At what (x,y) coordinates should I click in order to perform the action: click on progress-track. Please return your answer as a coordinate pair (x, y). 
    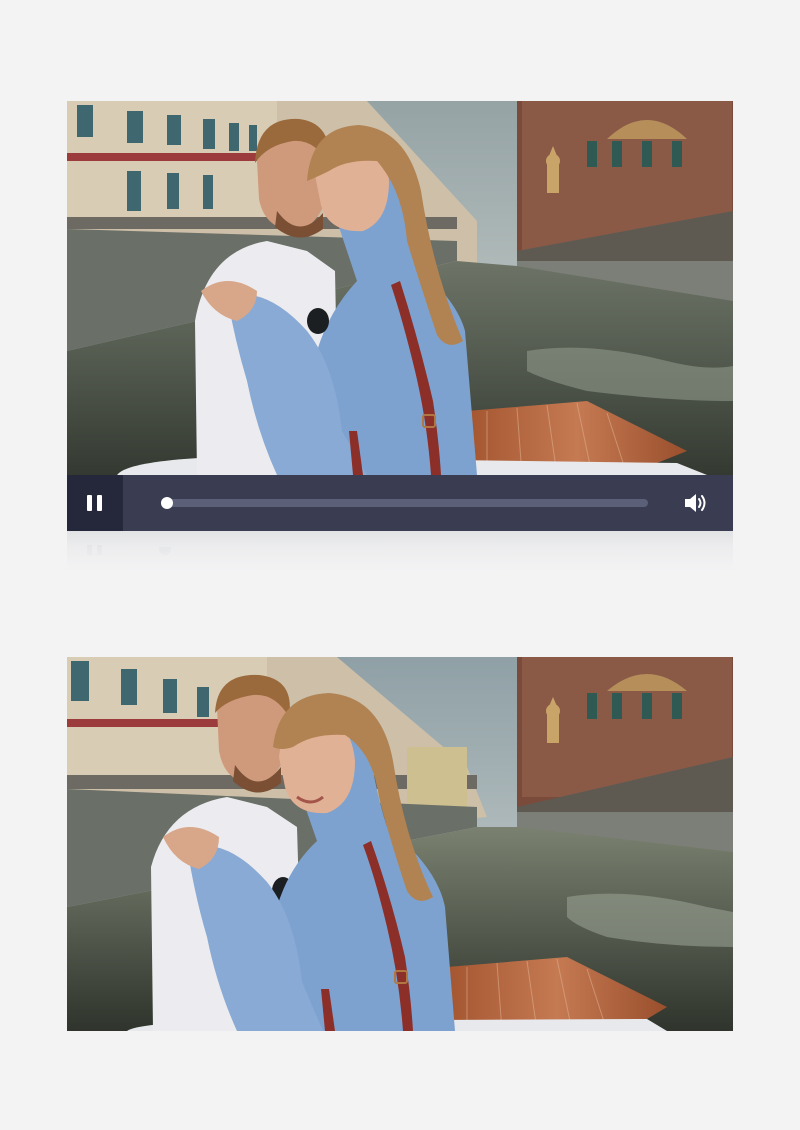
    Looking at the image, I should click on (404, 503).